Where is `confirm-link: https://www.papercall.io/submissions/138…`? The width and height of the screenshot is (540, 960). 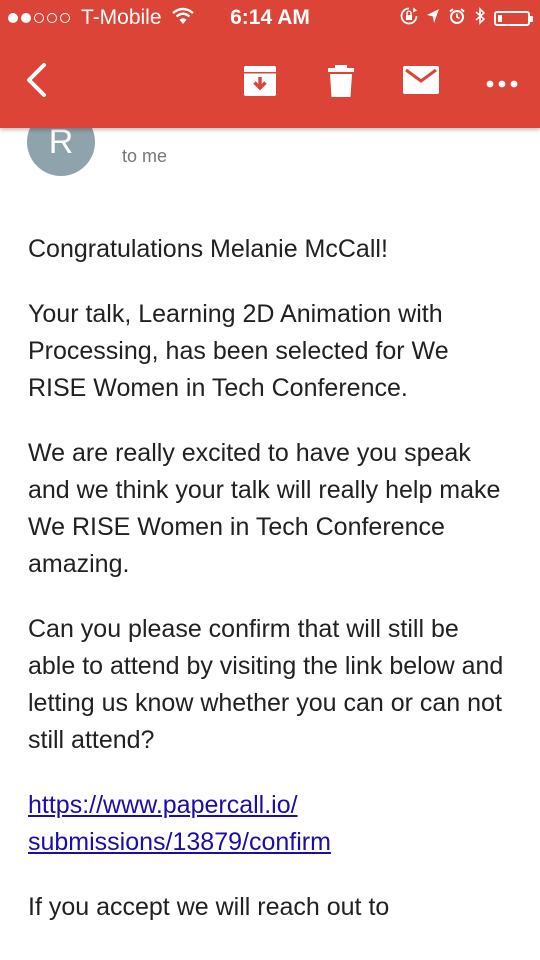 confirm-link: https://www.papercall.io/submissions/138… is located at coordinates (179, 823).